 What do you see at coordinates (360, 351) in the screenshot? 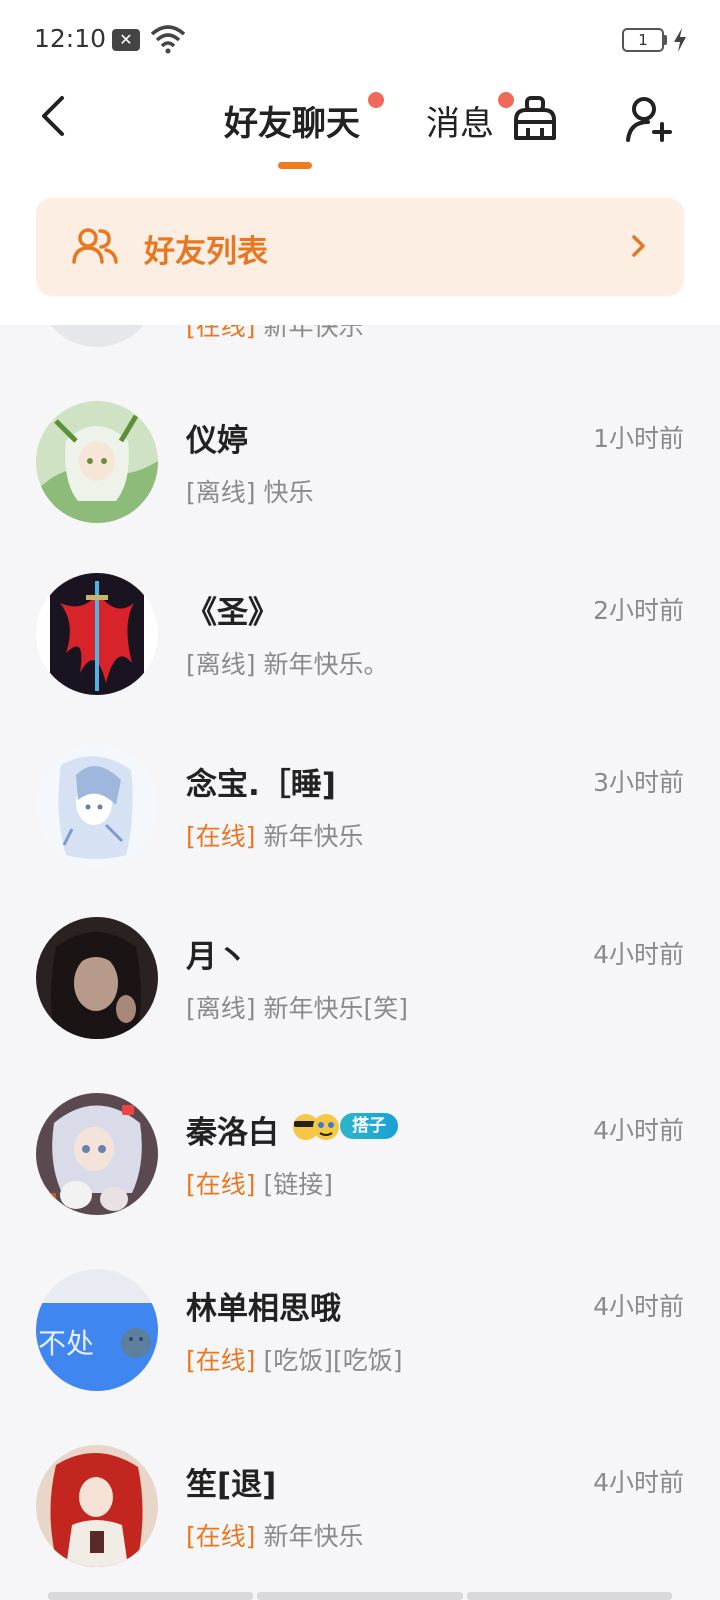
I see `chat-row-partial: [在线] 新年快乐` at bounding box center [360, 351].